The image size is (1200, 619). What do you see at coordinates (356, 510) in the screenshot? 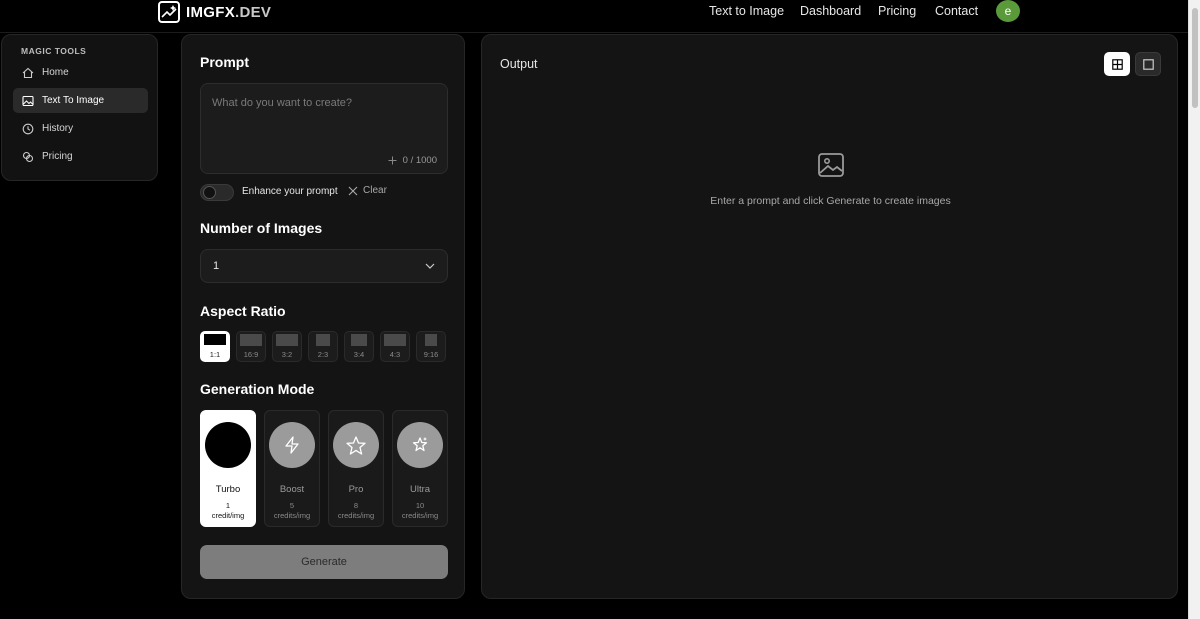
I see `mode-credits: 8 credits/img` at bounding box center [356, 510].